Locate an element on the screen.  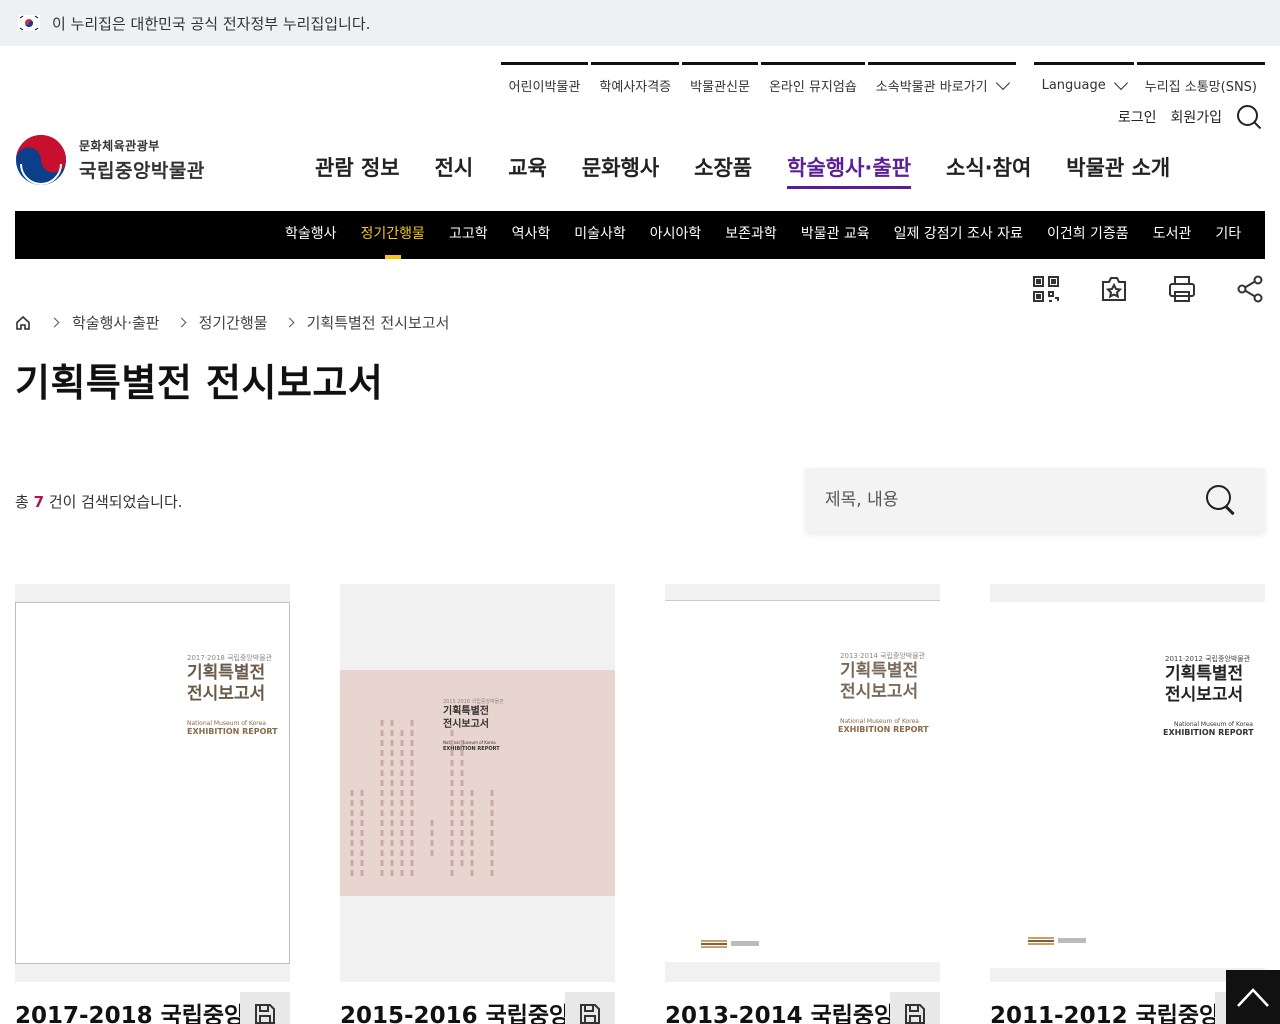
util-museum-news: 박물관신문 is located at coordinates (720, 80).